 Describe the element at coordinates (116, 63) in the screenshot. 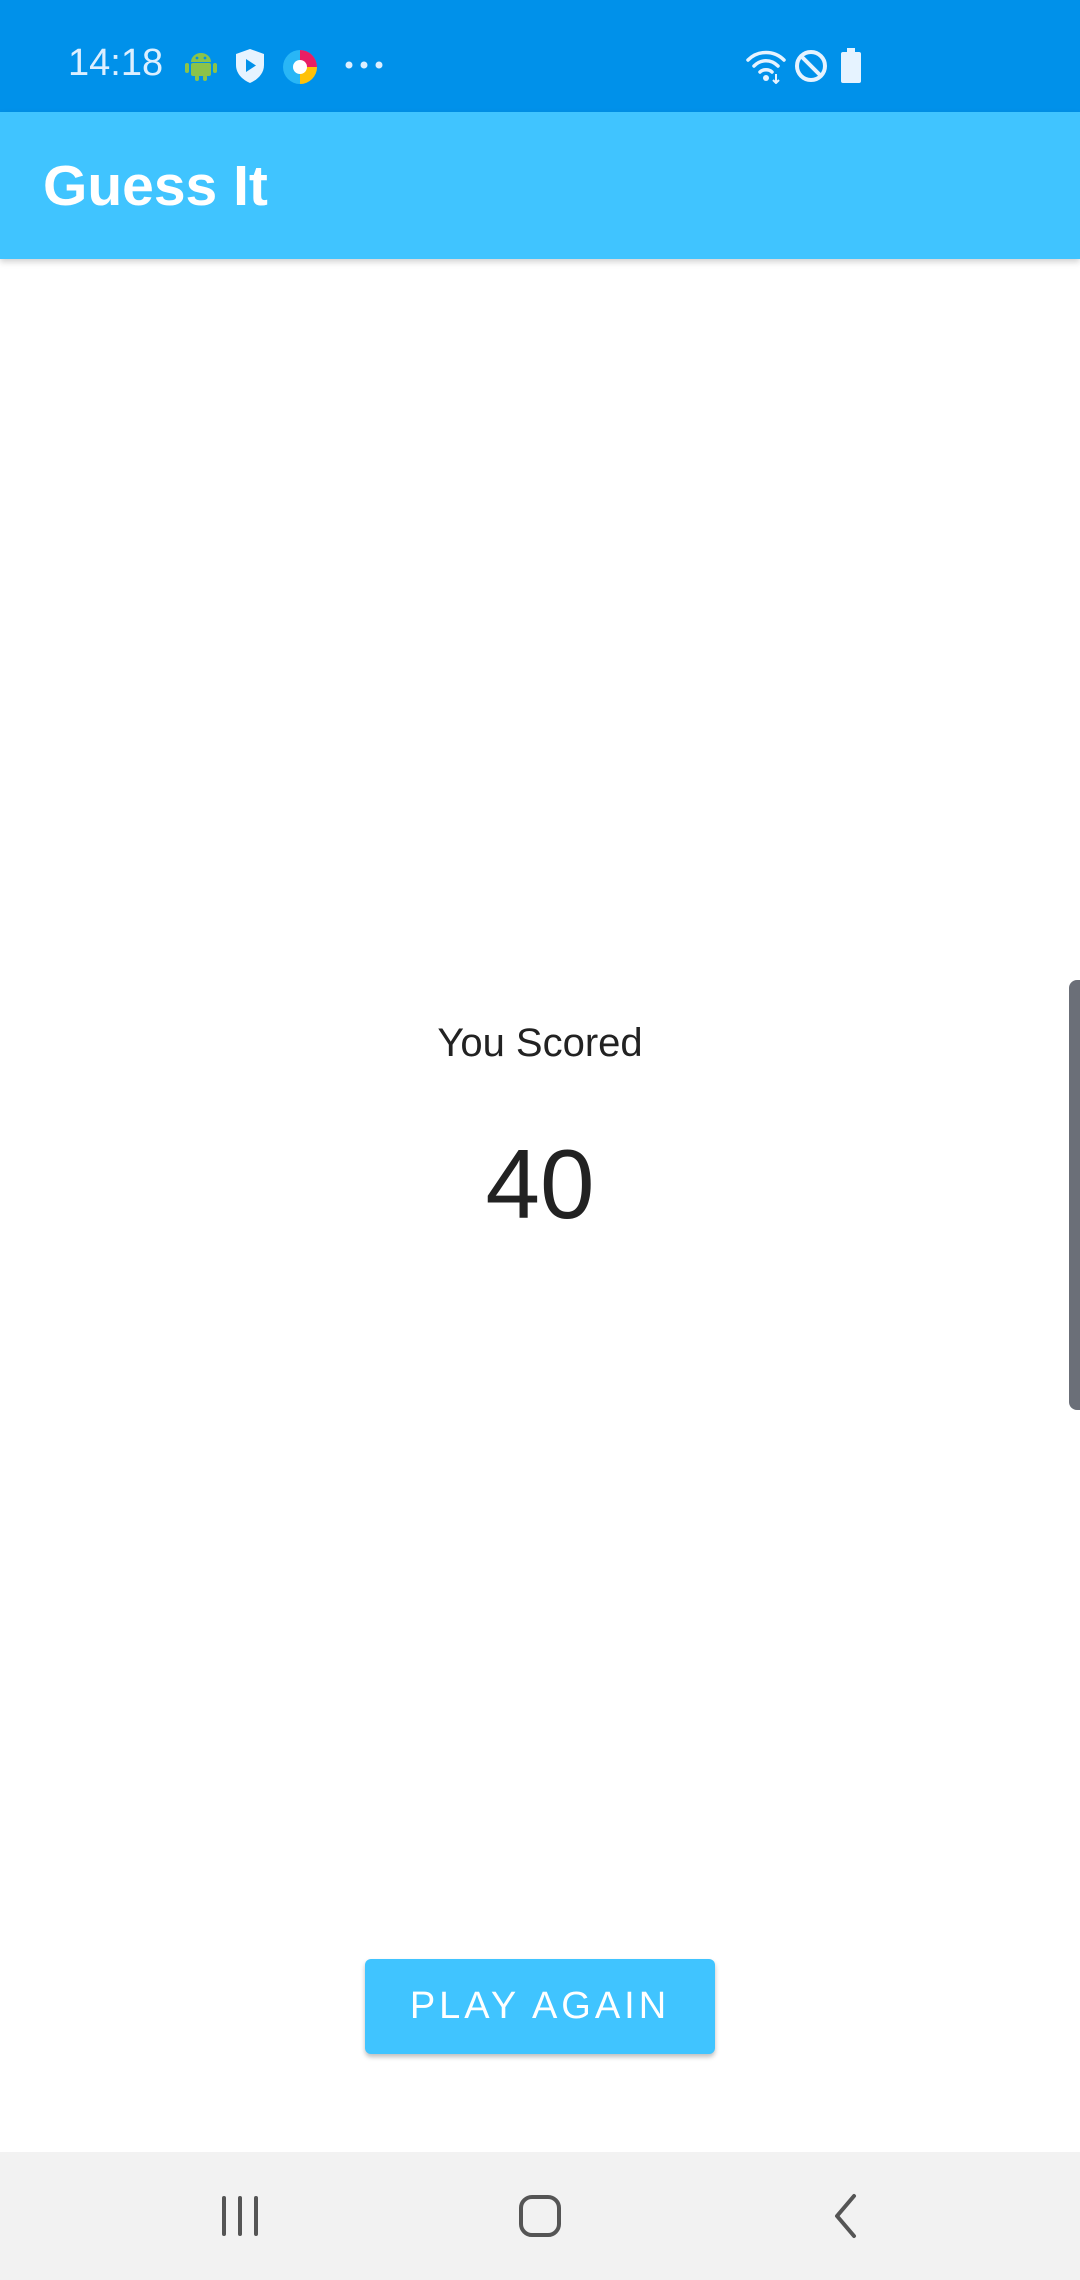

I see `status-time: 14:18` at that location.